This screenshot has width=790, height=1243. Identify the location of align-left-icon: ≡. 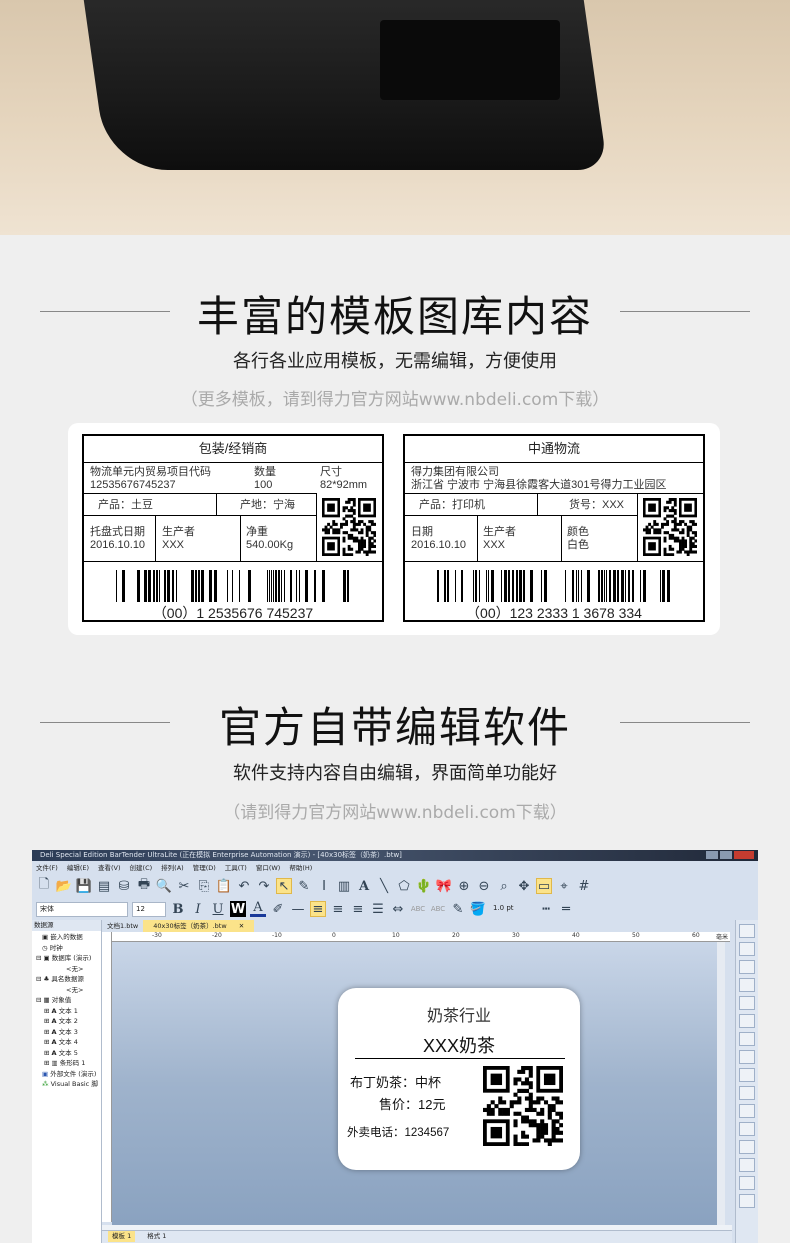
(318, 909).